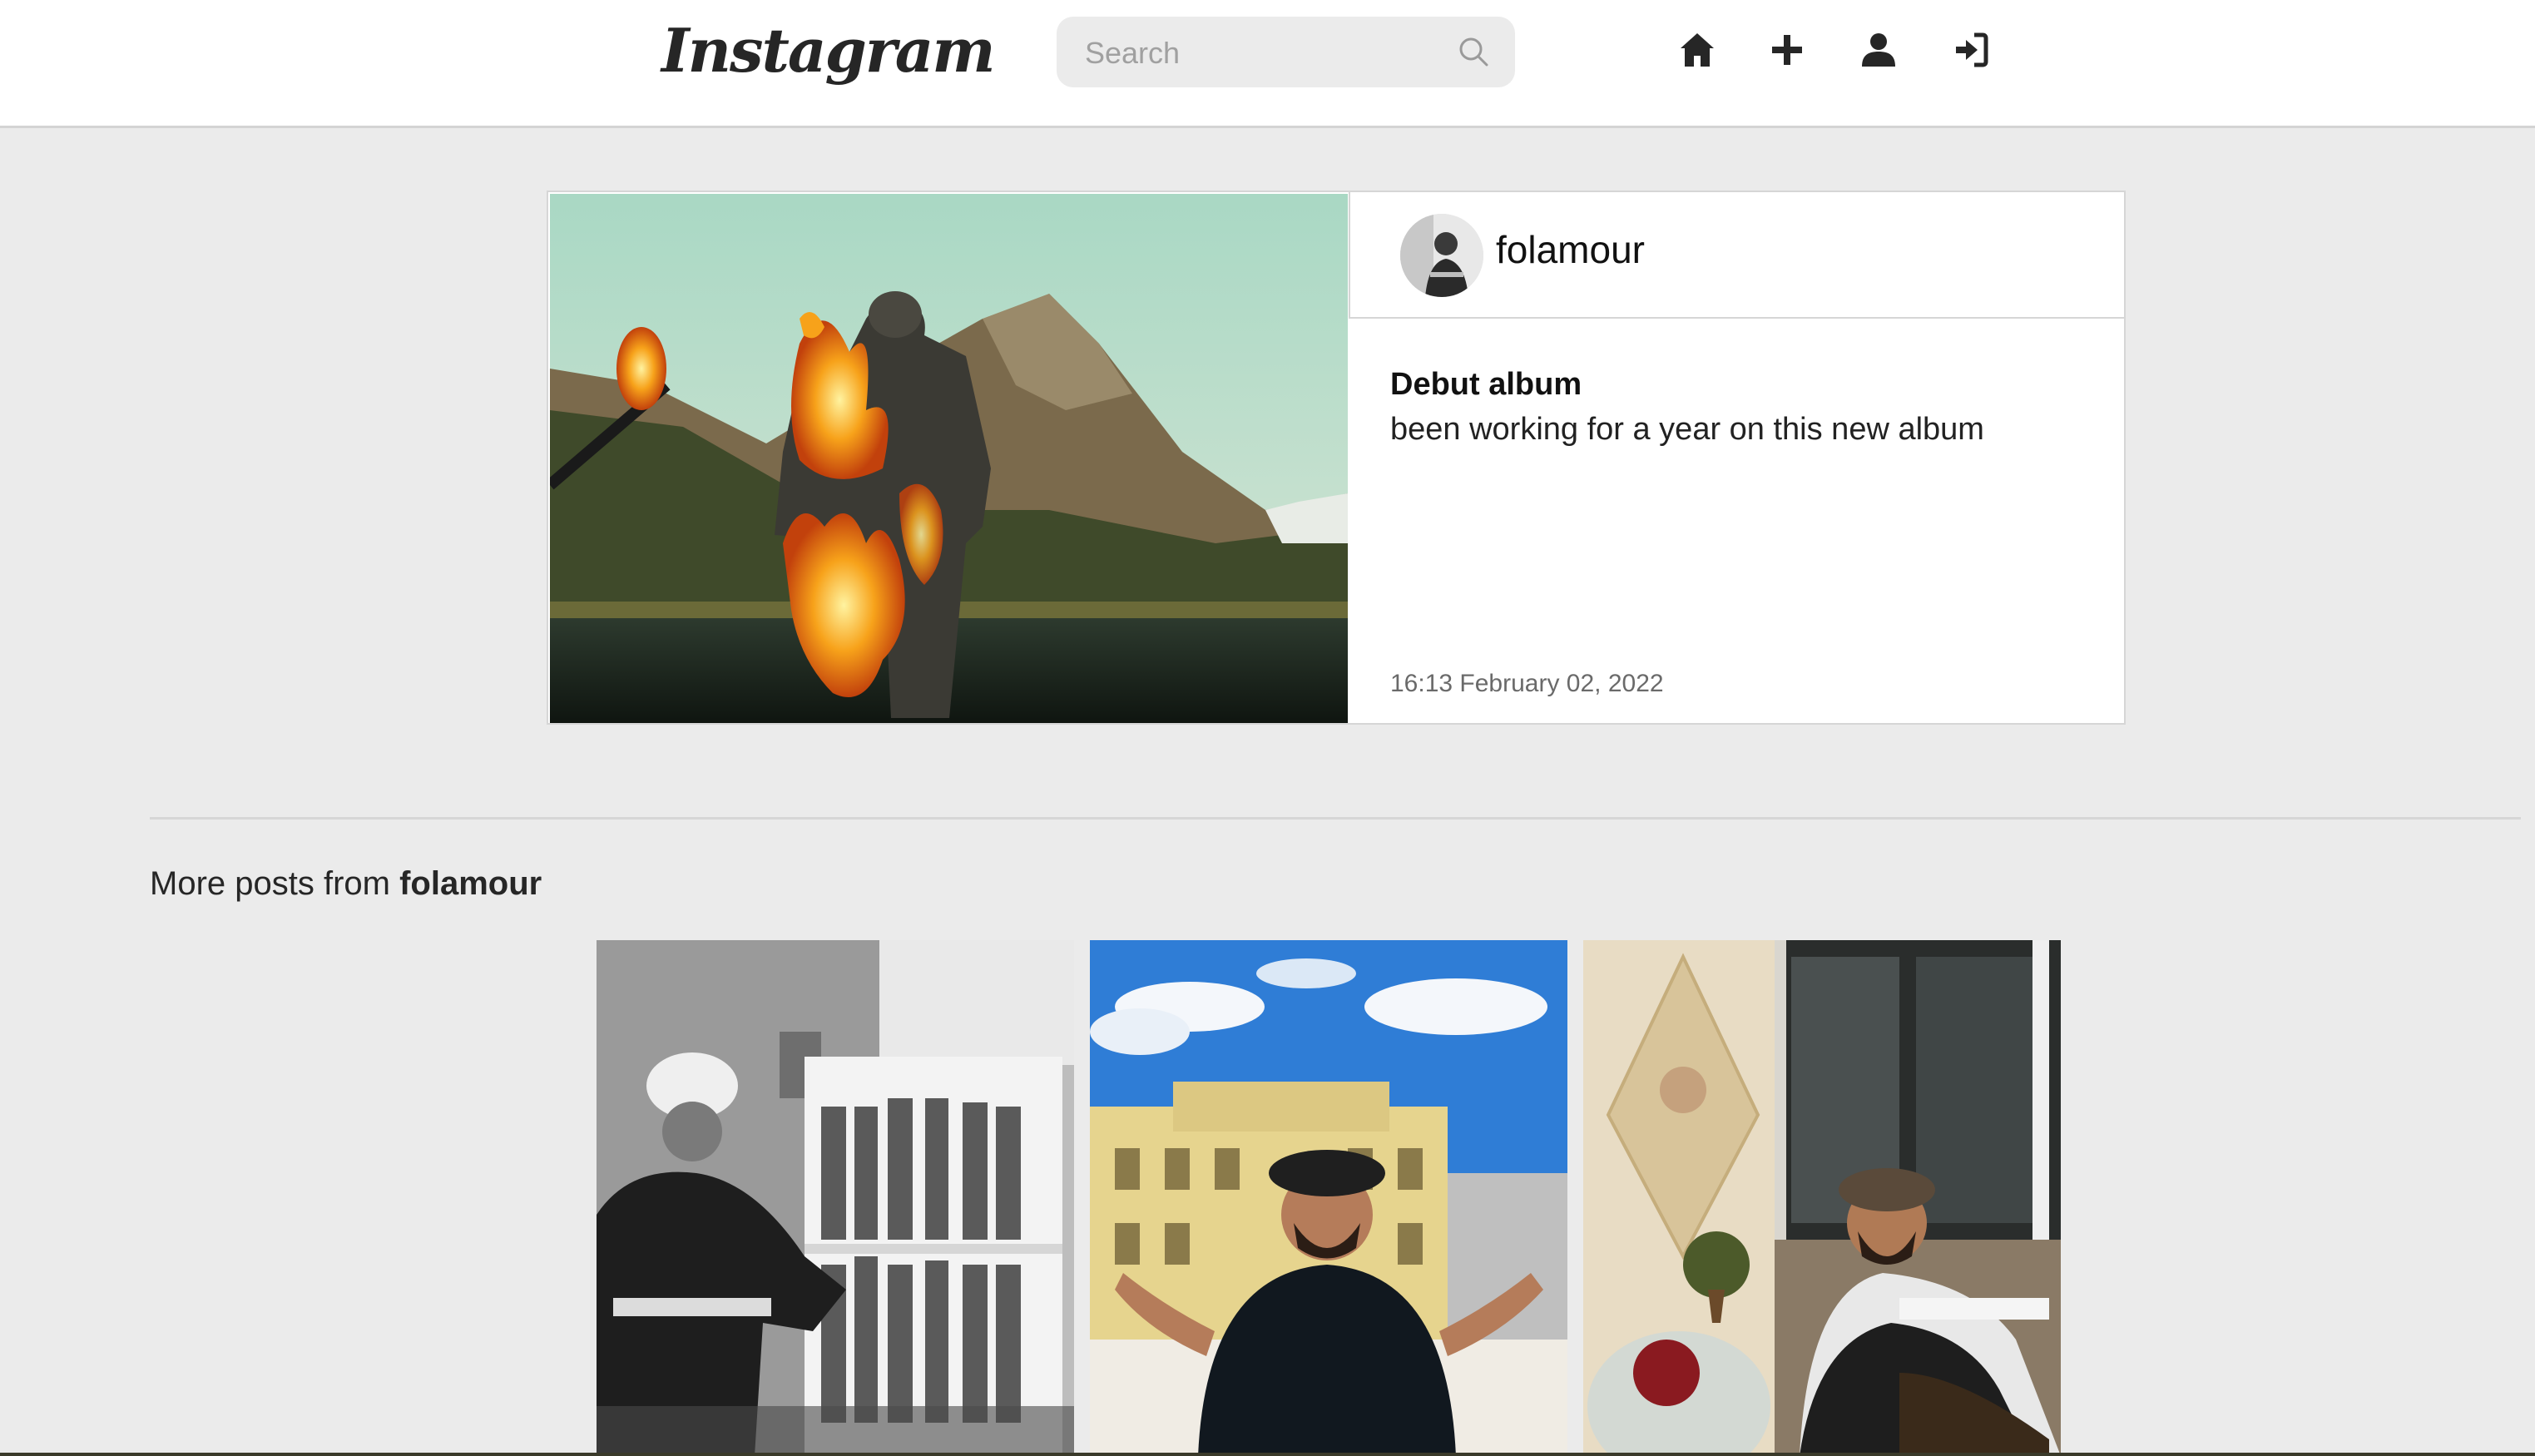 This screenshot has width=2535, height=1456. What do you see at coordinates (1527, 683) in the screenshot?
I see `post-timestamp: 16:13 February 02, 2022` at bounding box center [1527, 683].